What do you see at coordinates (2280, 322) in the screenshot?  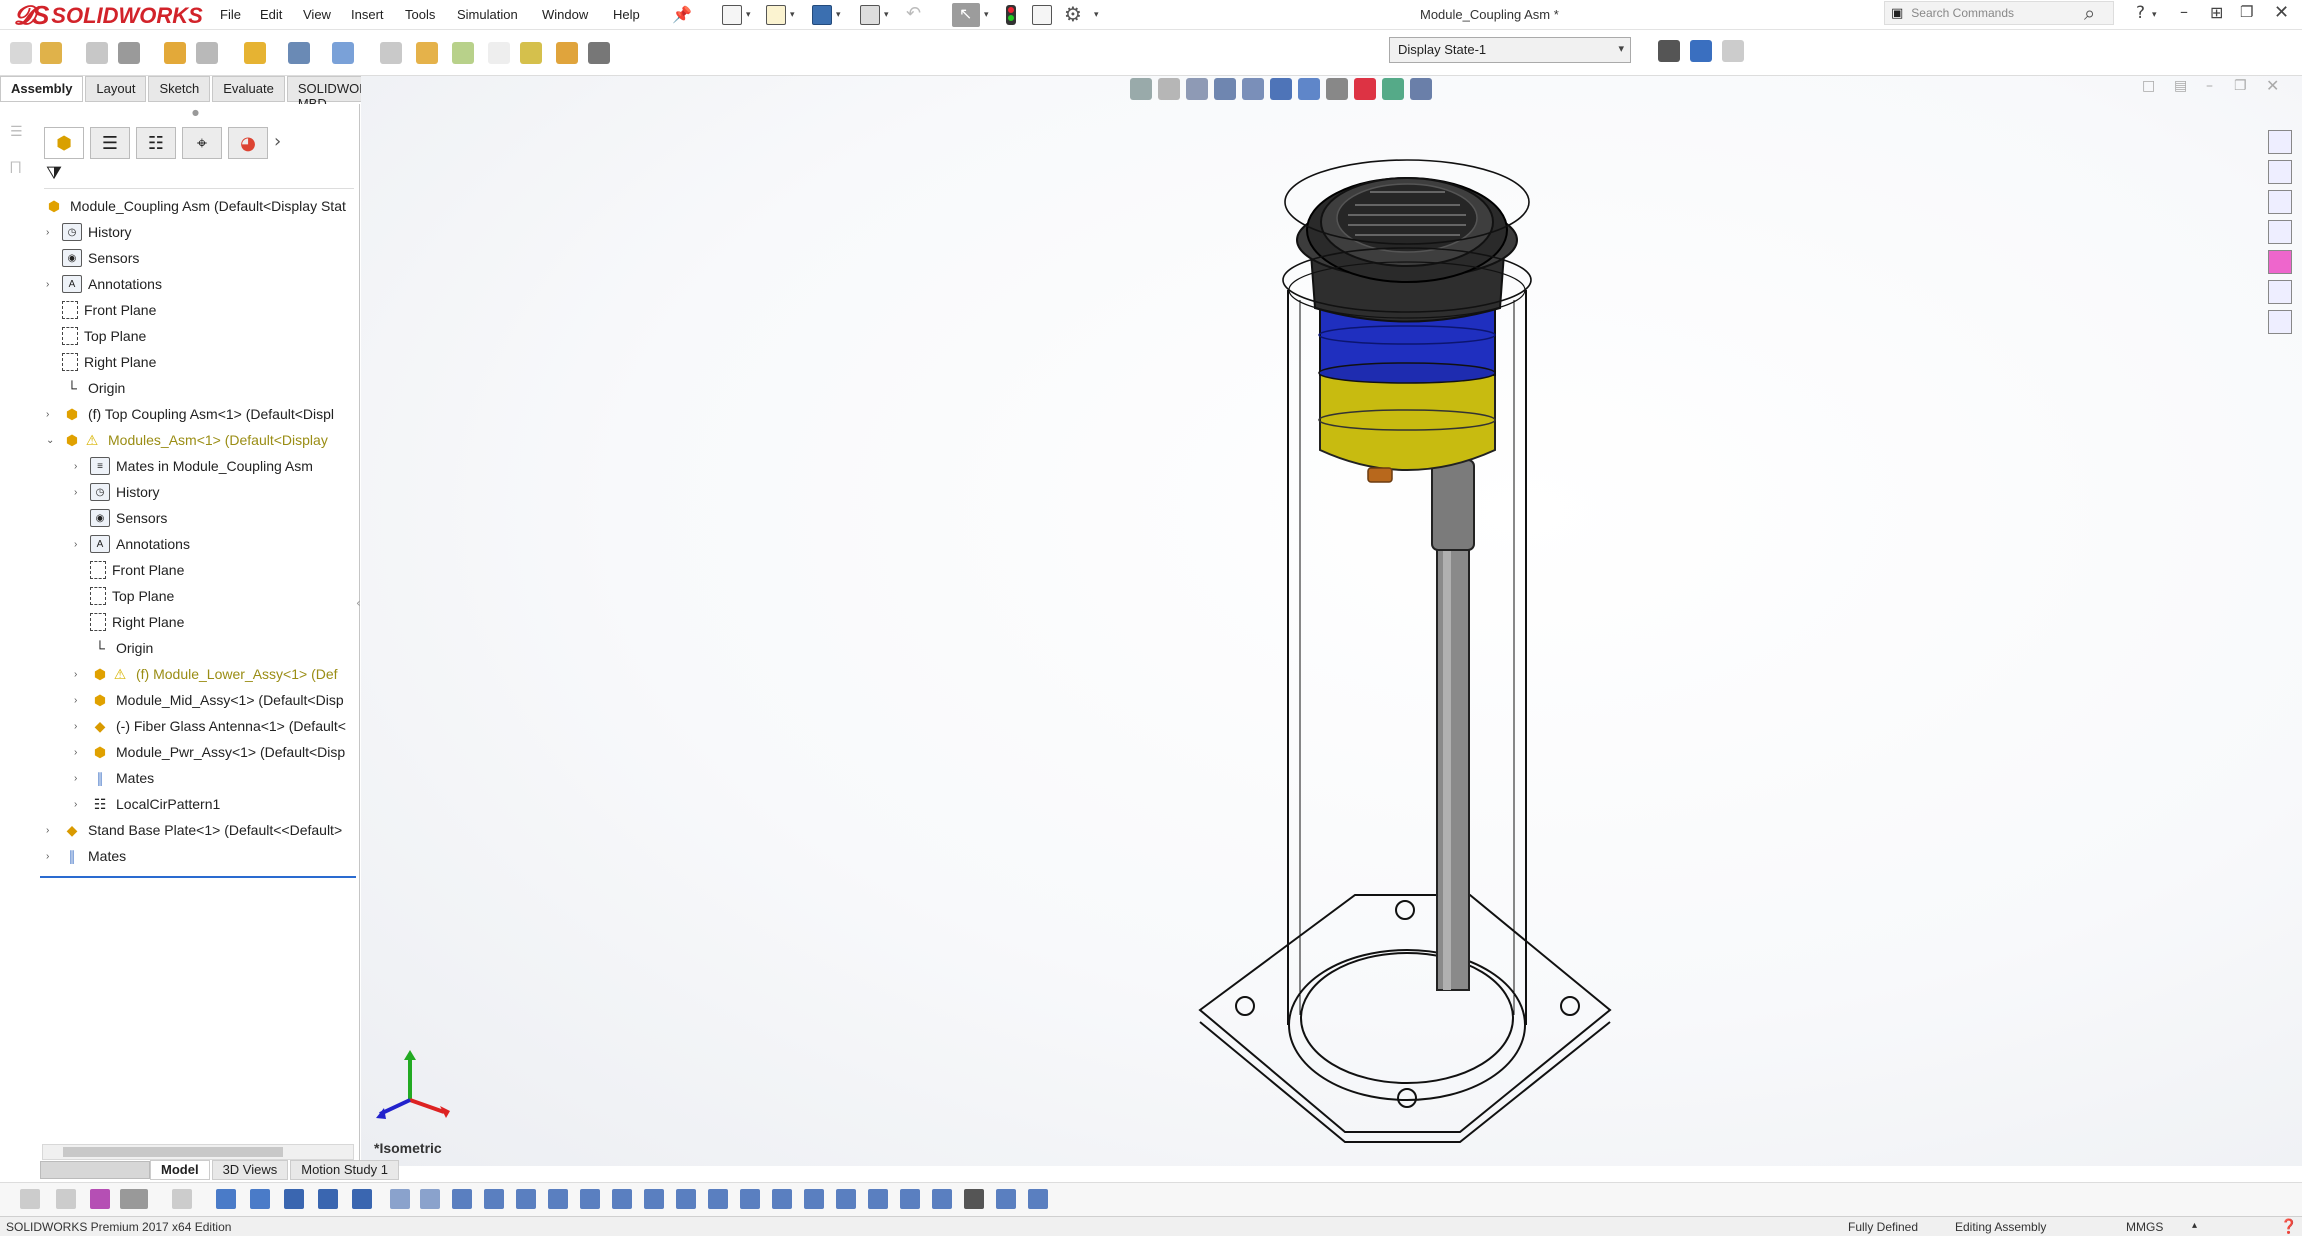 I see `solidworks-forum-icon` at bounding box center [2280, 322].